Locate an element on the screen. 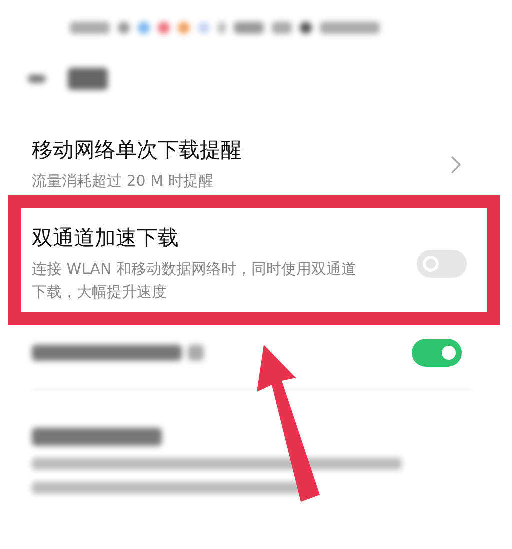  chevron-icon is located at coordinates (456, 164).